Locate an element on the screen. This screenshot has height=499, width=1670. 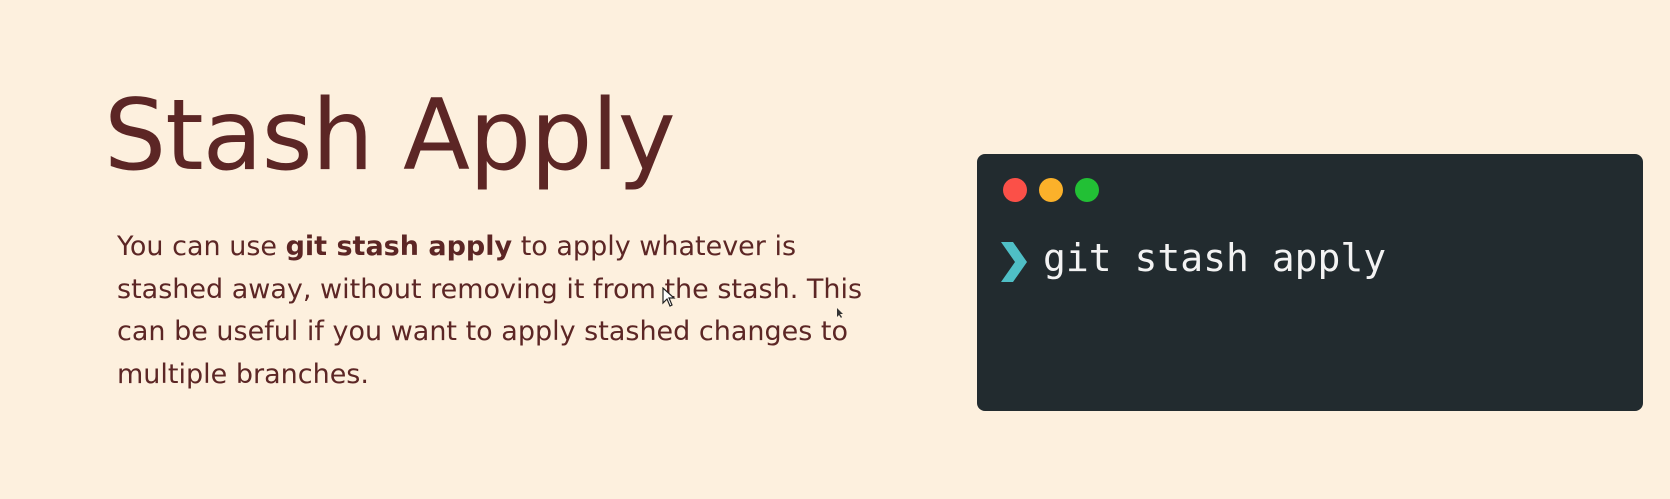
description-command: git stash apply is located at coordinates (399, 246).